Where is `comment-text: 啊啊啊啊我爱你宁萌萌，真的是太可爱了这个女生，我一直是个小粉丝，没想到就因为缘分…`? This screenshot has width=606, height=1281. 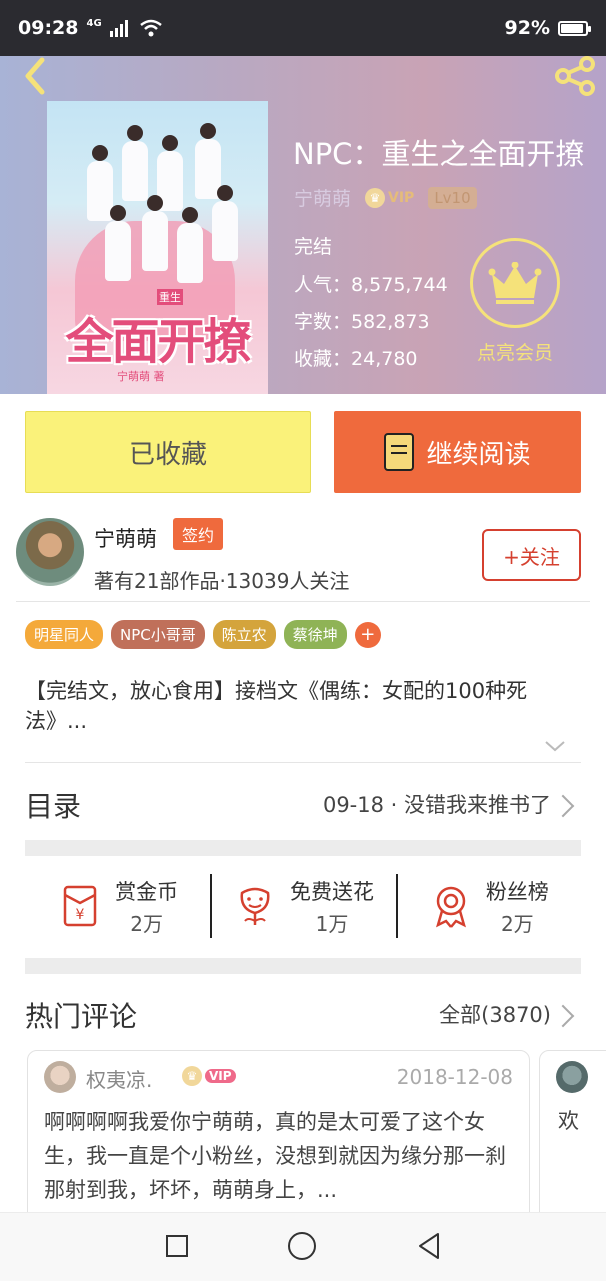
comment-text: 啊啊啊啊我爱你宁萌萌，真的是太可爱了这个女生，我一直是个小粉丝，没想到就因为缘分… is located at coordinates (275, 1156).